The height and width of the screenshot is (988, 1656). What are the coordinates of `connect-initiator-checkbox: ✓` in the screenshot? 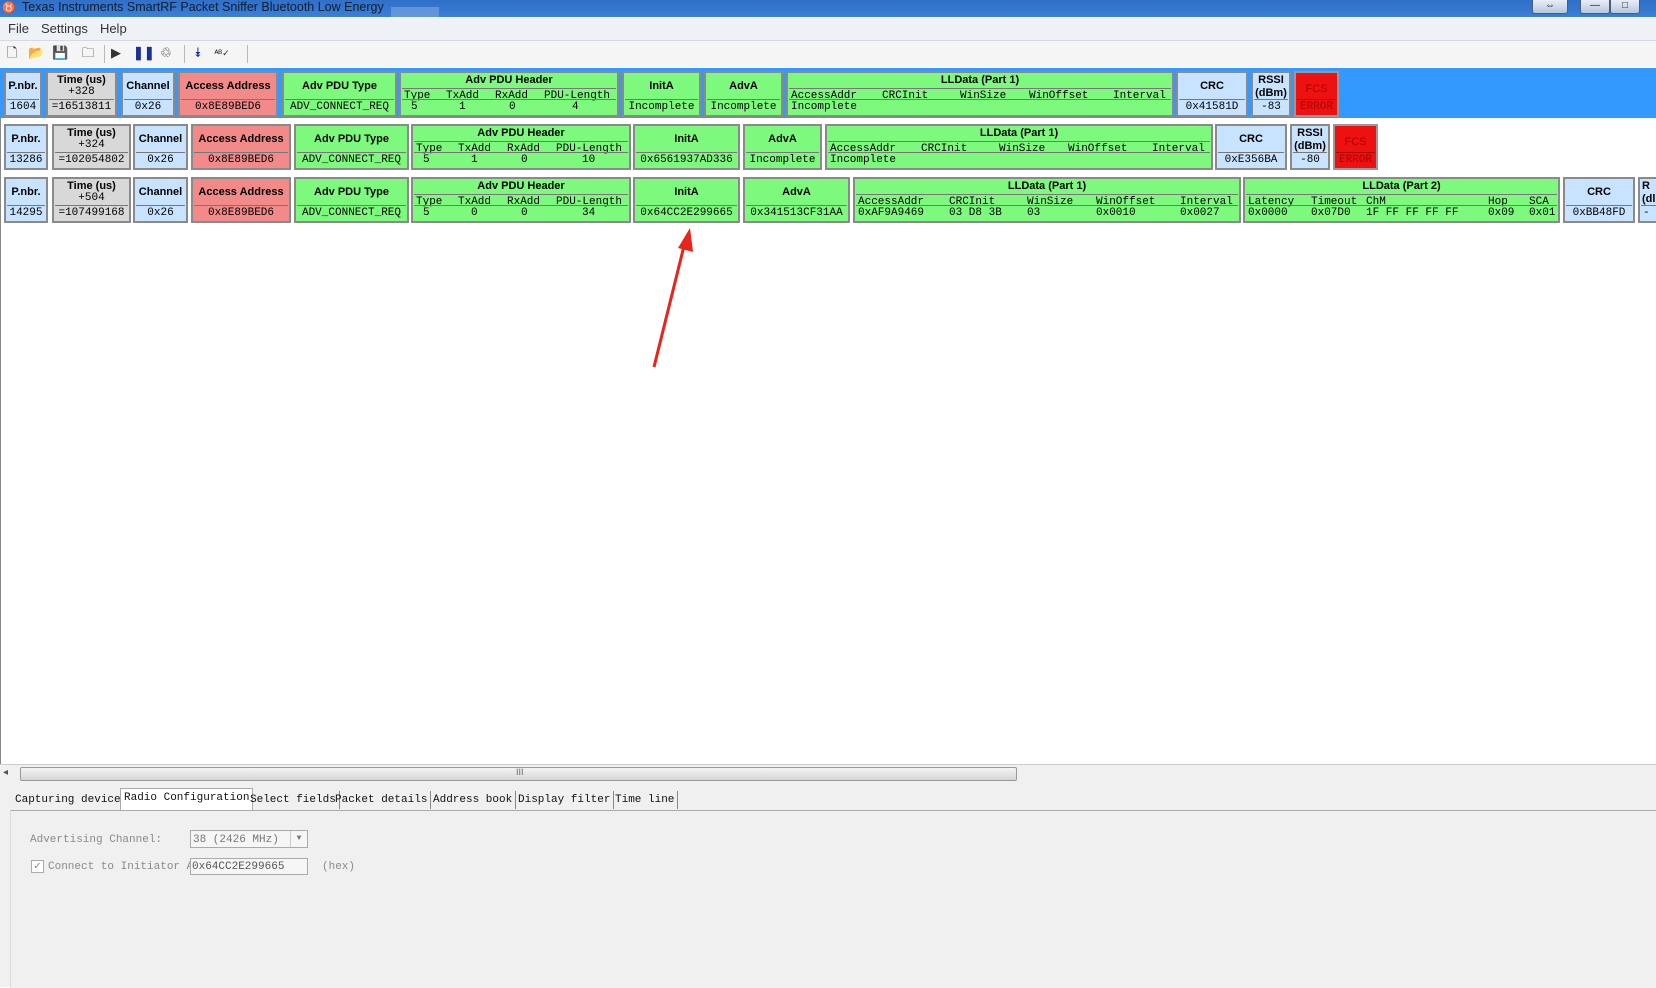 It's located at (37, 866).